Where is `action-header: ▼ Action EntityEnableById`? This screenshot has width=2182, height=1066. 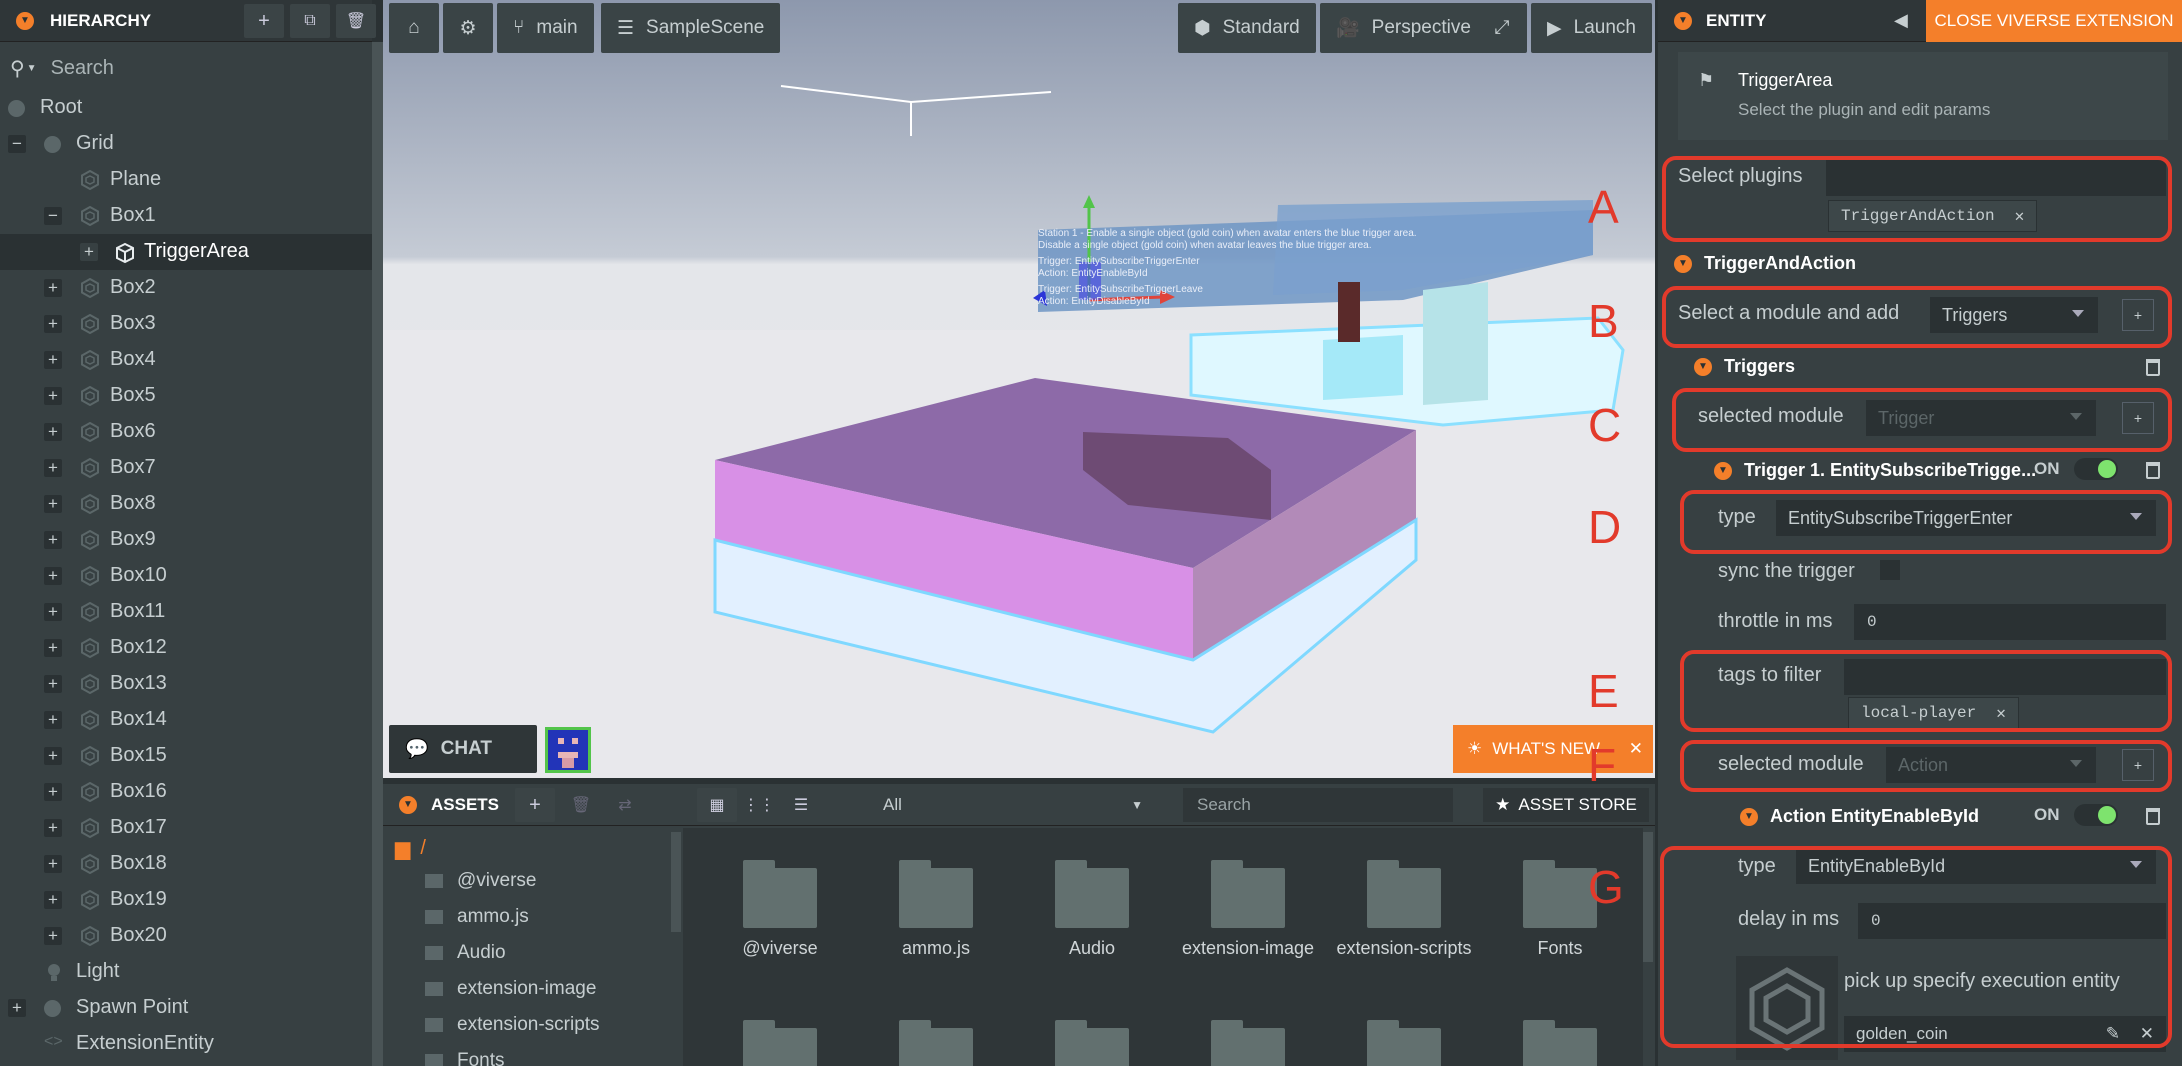
action-header: ▼ Action EntityEnableById is located at coordinates (1859, 816).